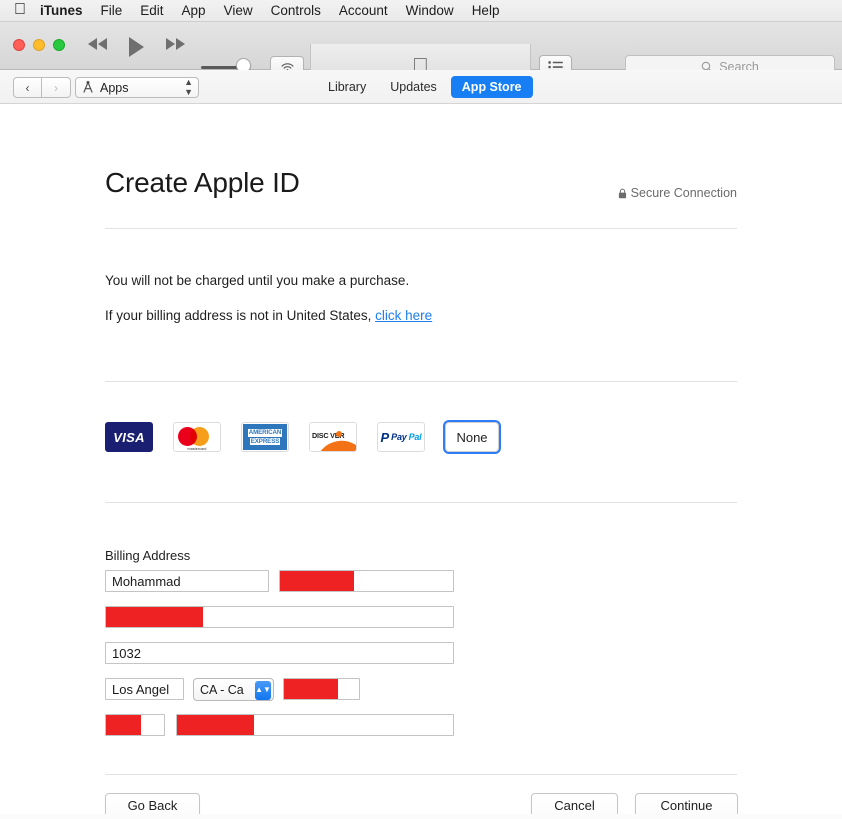 The width and height of the screenshot is (842, 819). I want to click on forward-button: ›, so click(56, 87).